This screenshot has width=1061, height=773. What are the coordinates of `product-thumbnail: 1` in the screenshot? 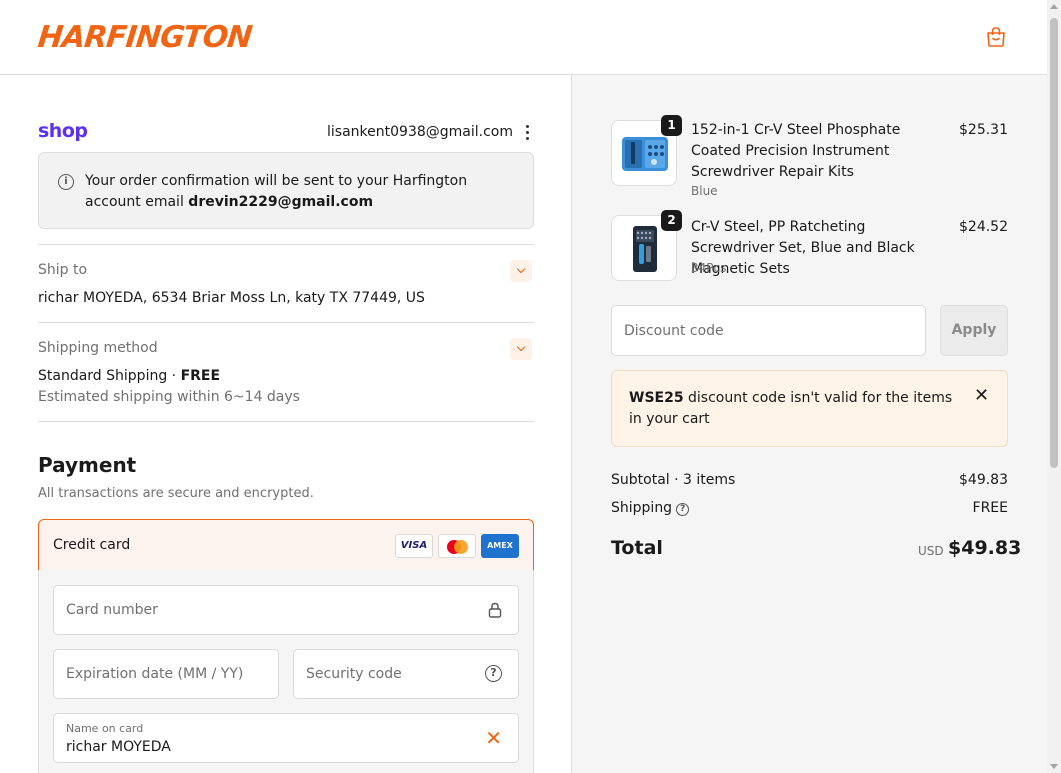 It's located at (646, 150).